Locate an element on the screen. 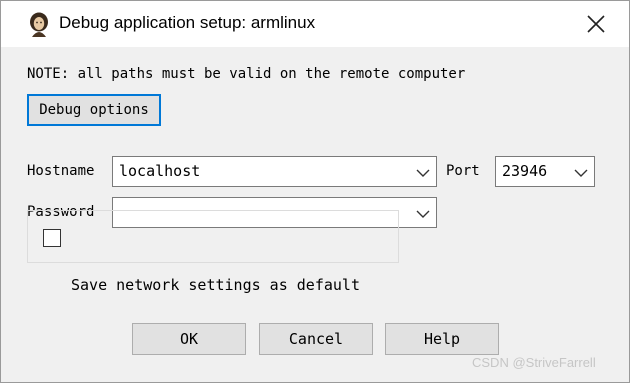 The image size is (630, 383). cancel-label: Cancel is located at coordinates (316, 339).